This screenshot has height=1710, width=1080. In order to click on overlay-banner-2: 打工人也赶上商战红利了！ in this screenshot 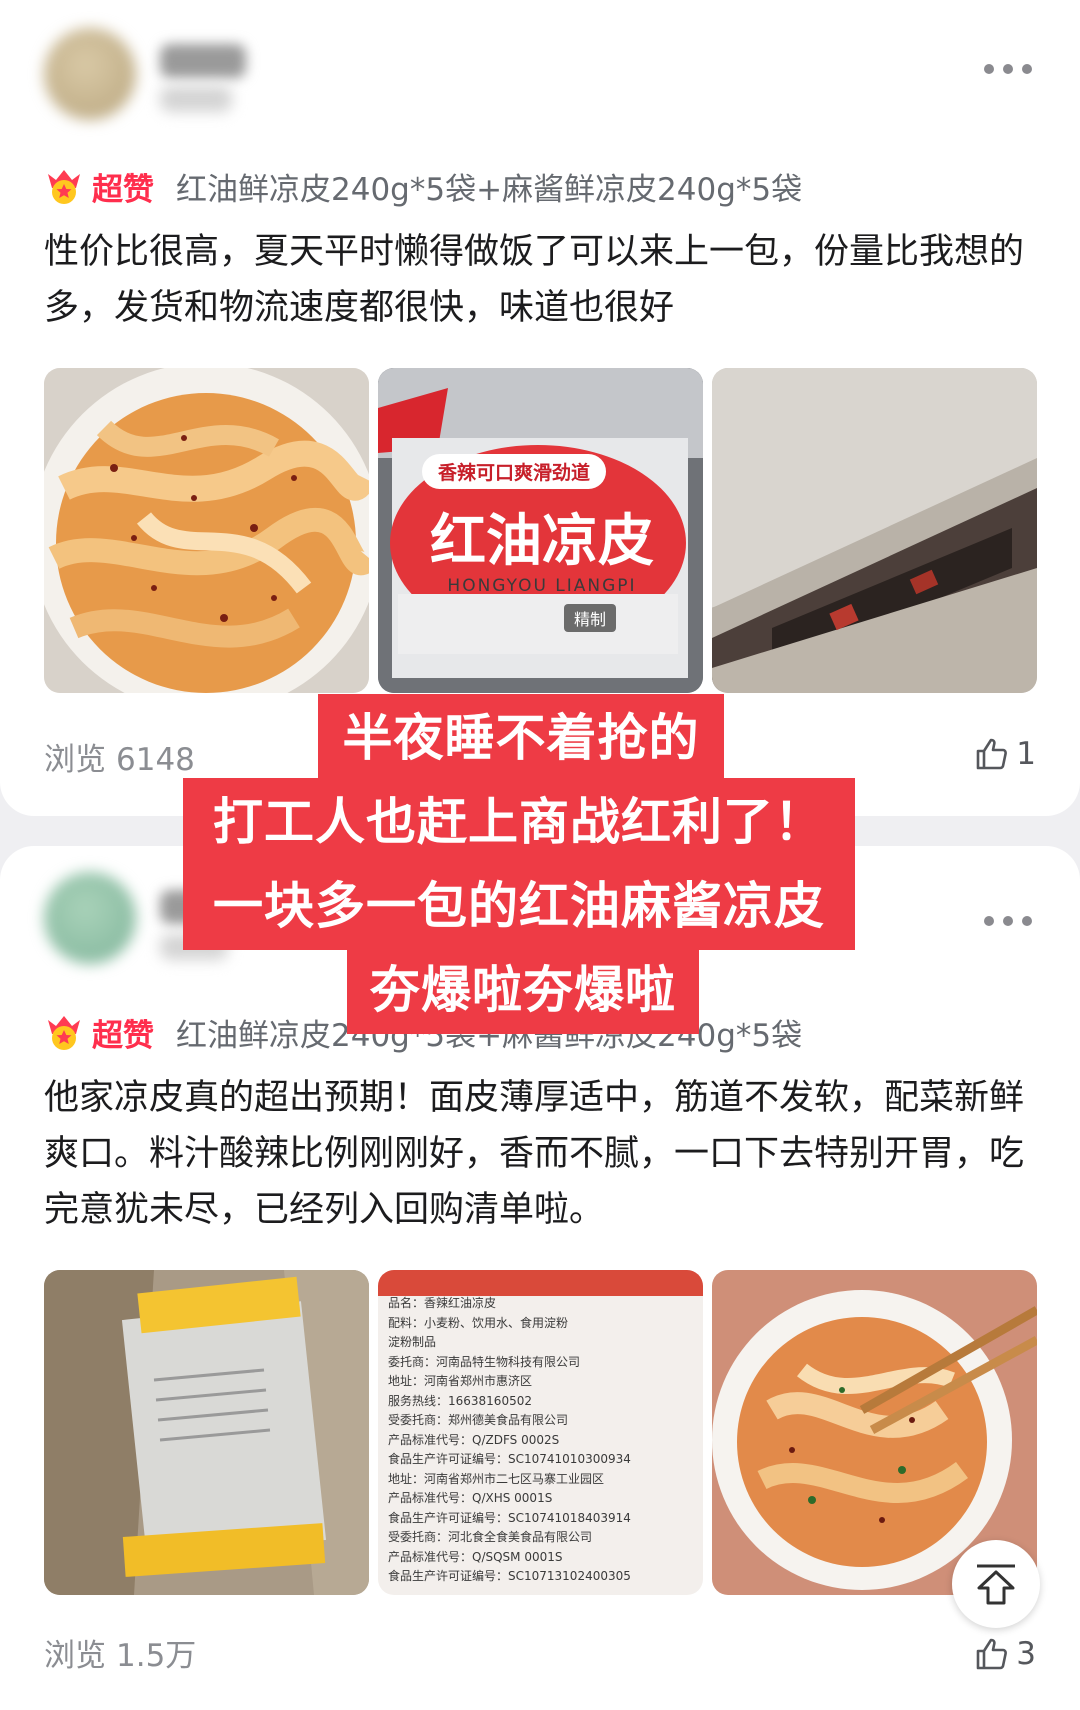, I will do `click(519, 822)`.